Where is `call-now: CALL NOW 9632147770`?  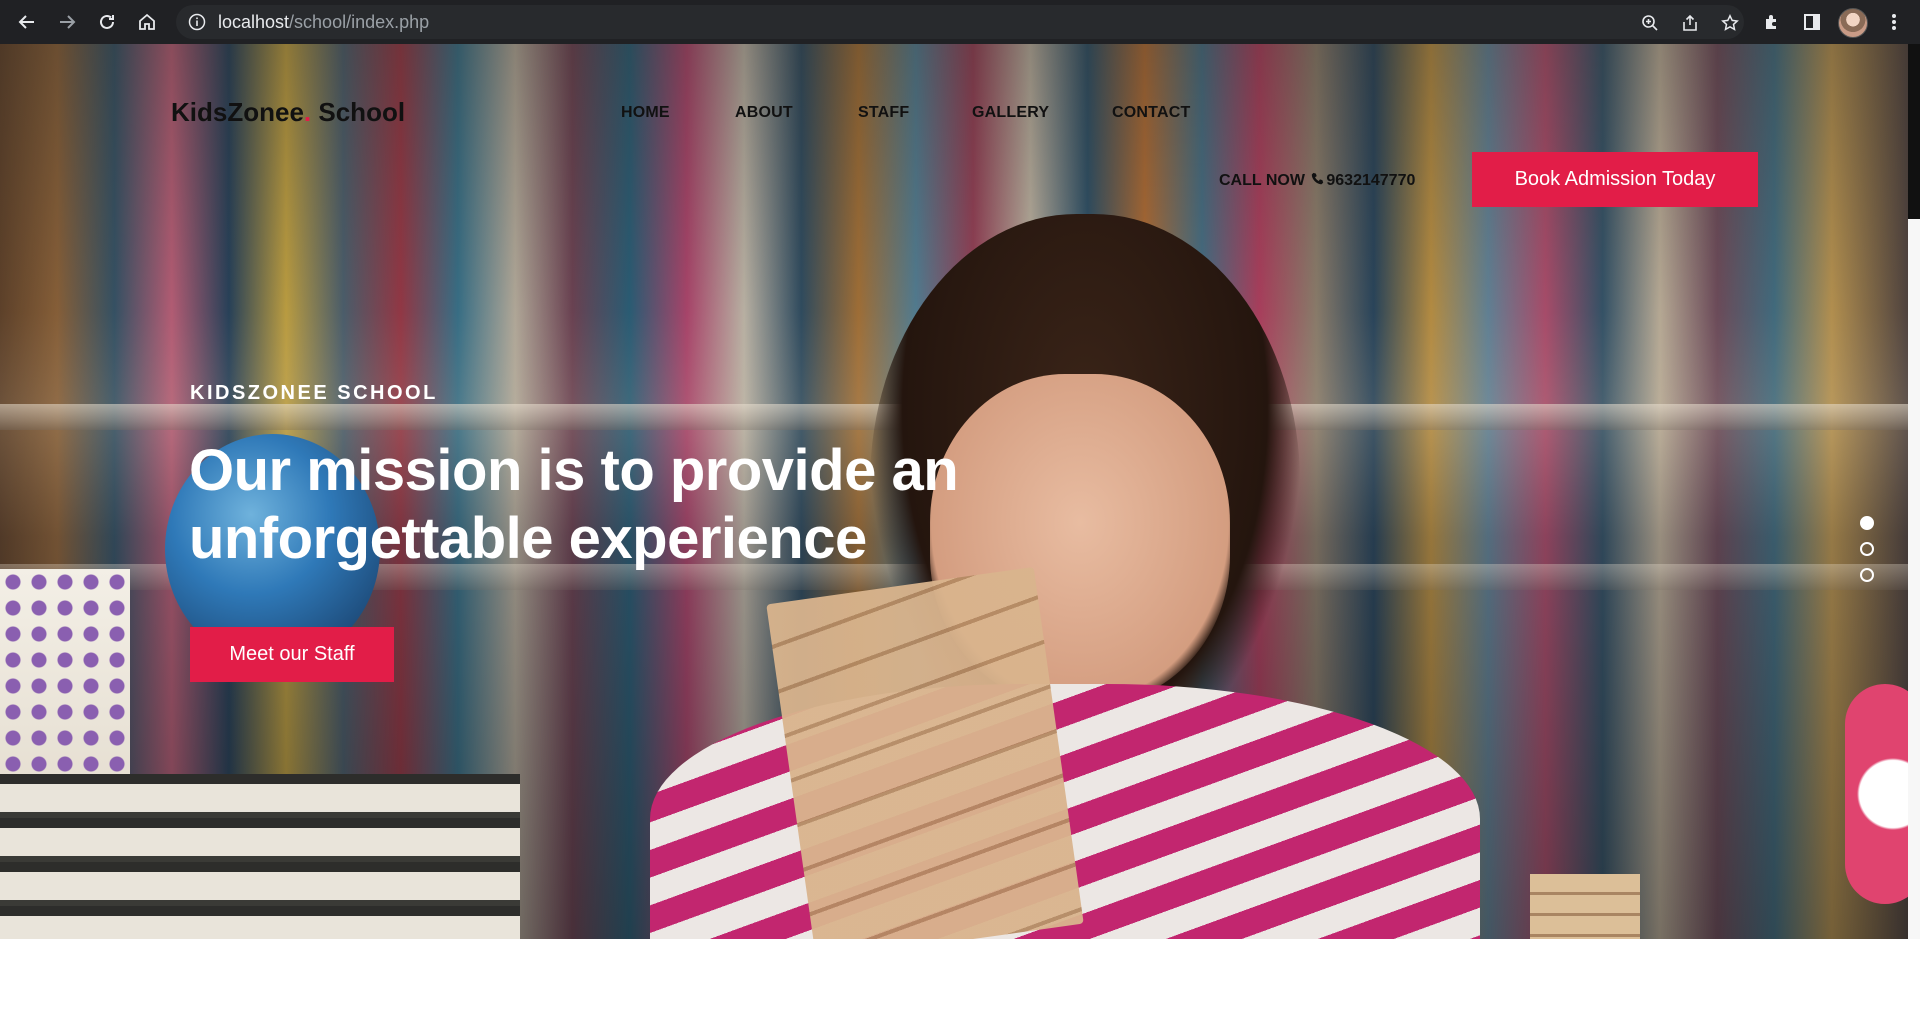 call-now: CALL NOW 9632147770 is located at coordinates (1317, 181).